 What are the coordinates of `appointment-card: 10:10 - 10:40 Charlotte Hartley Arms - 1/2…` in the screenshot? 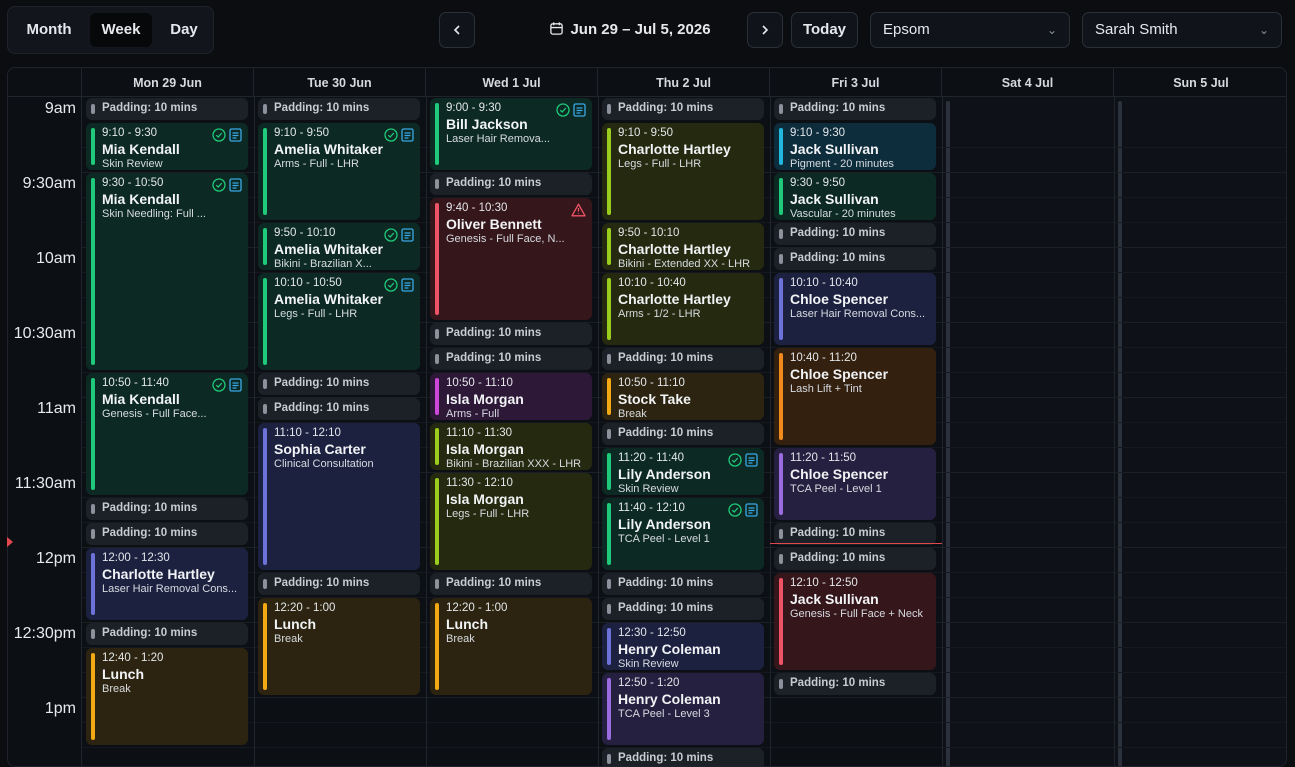 It's located at (683, 309).